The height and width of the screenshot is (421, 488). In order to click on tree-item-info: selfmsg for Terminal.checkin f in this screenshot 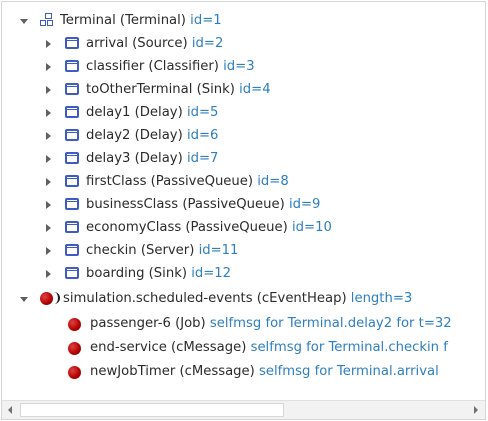, I will do `click(349, 347)`.